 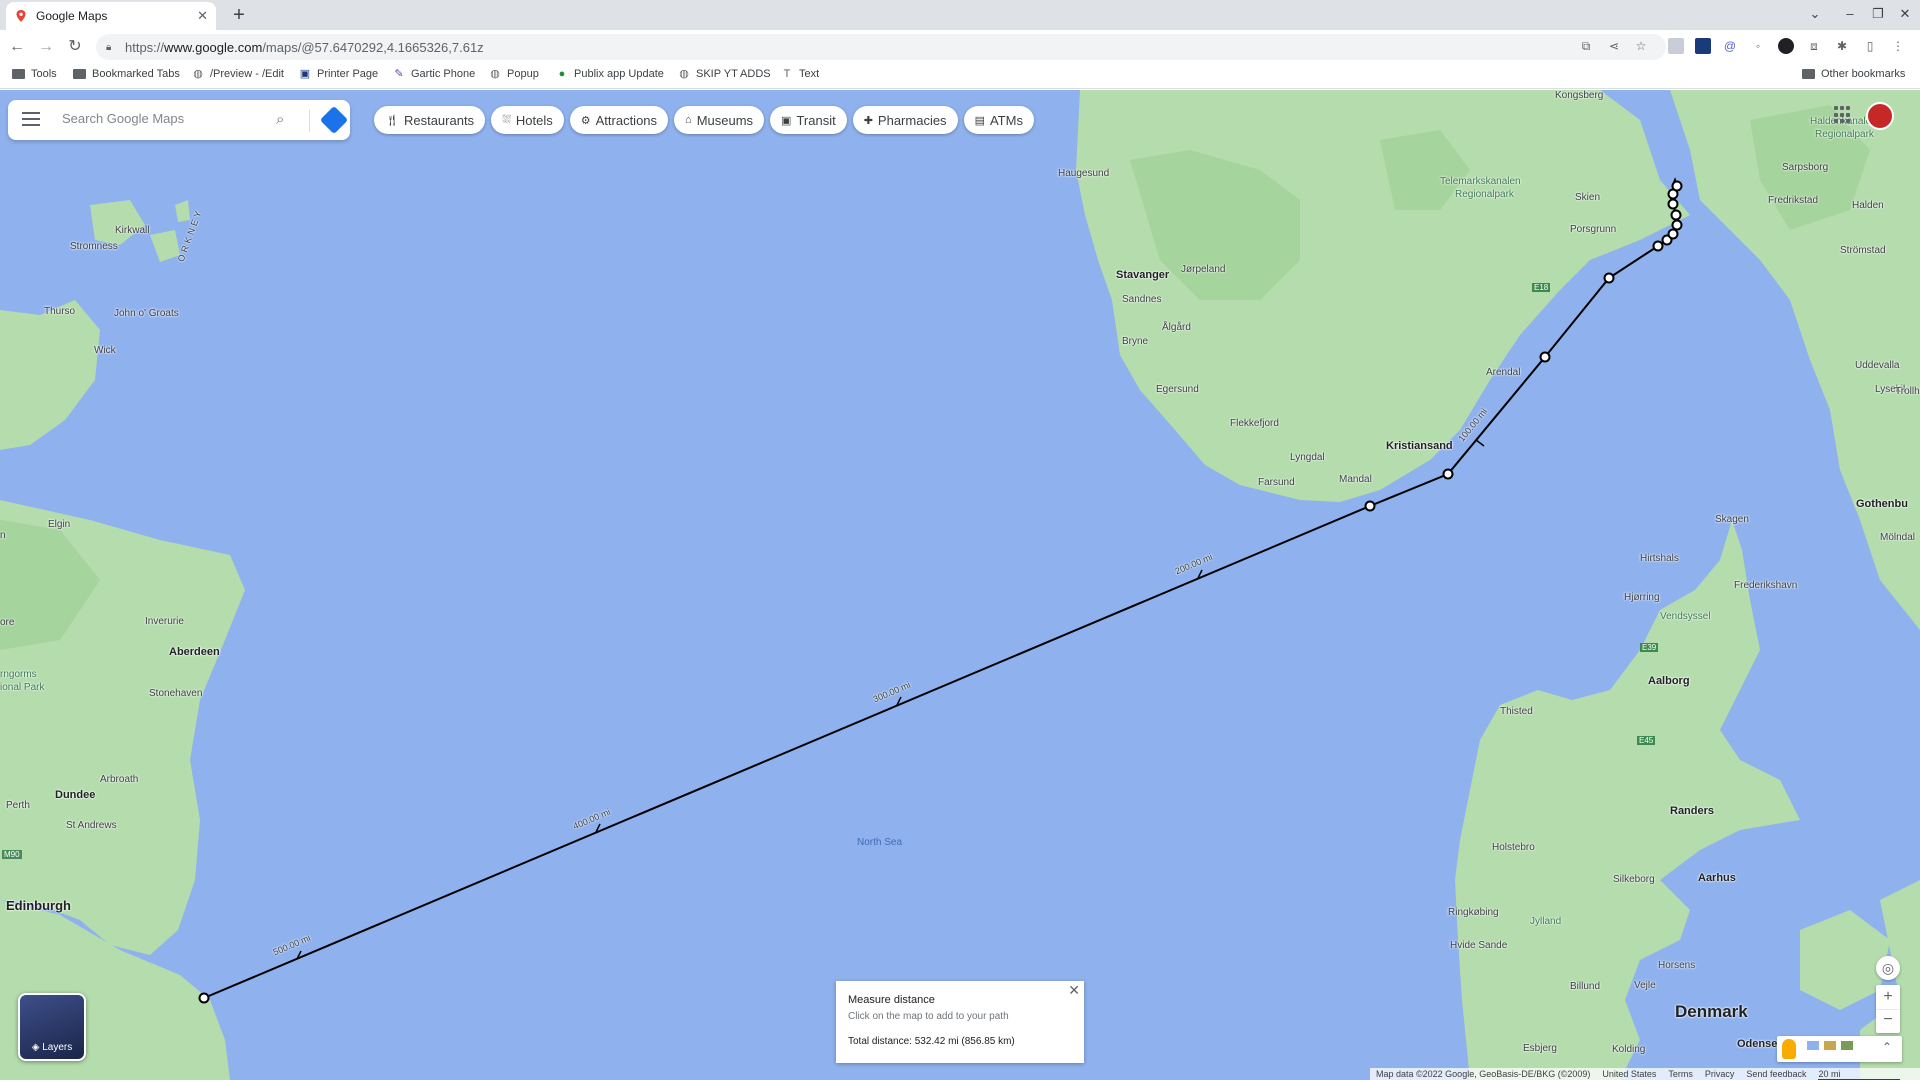 What do you see at coordinates (176, 693) in the screenshot?
I see `place-label: Stonehaven` at bounding box center [176, 693].